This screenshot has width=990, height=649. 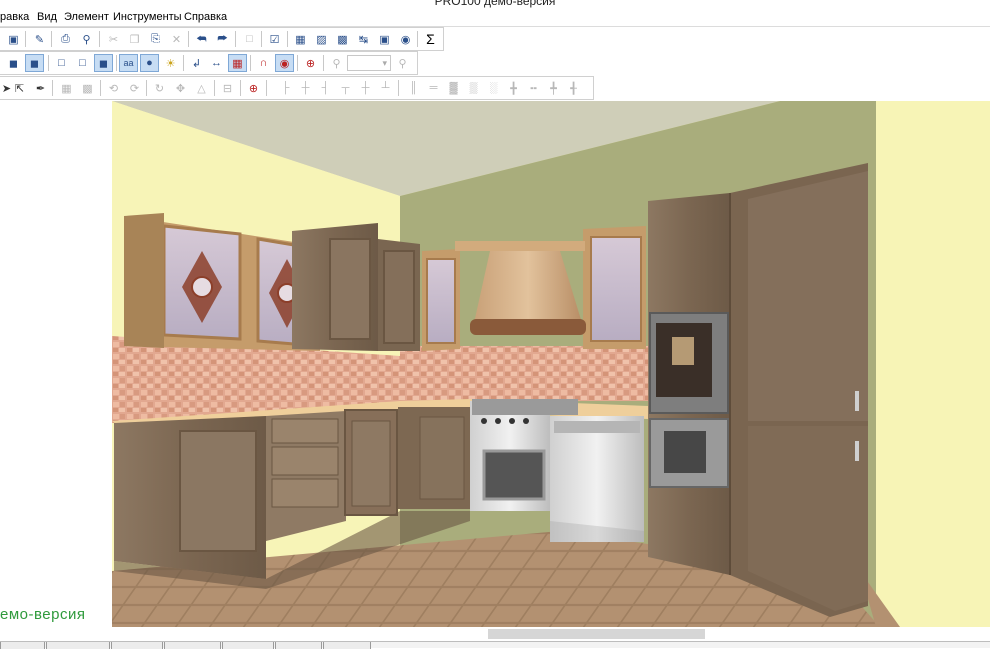 What do you see at coordinates (13, 63) in the screenshot?
I see `view-3d-icon: ◼` at bounding box center [13, 63].